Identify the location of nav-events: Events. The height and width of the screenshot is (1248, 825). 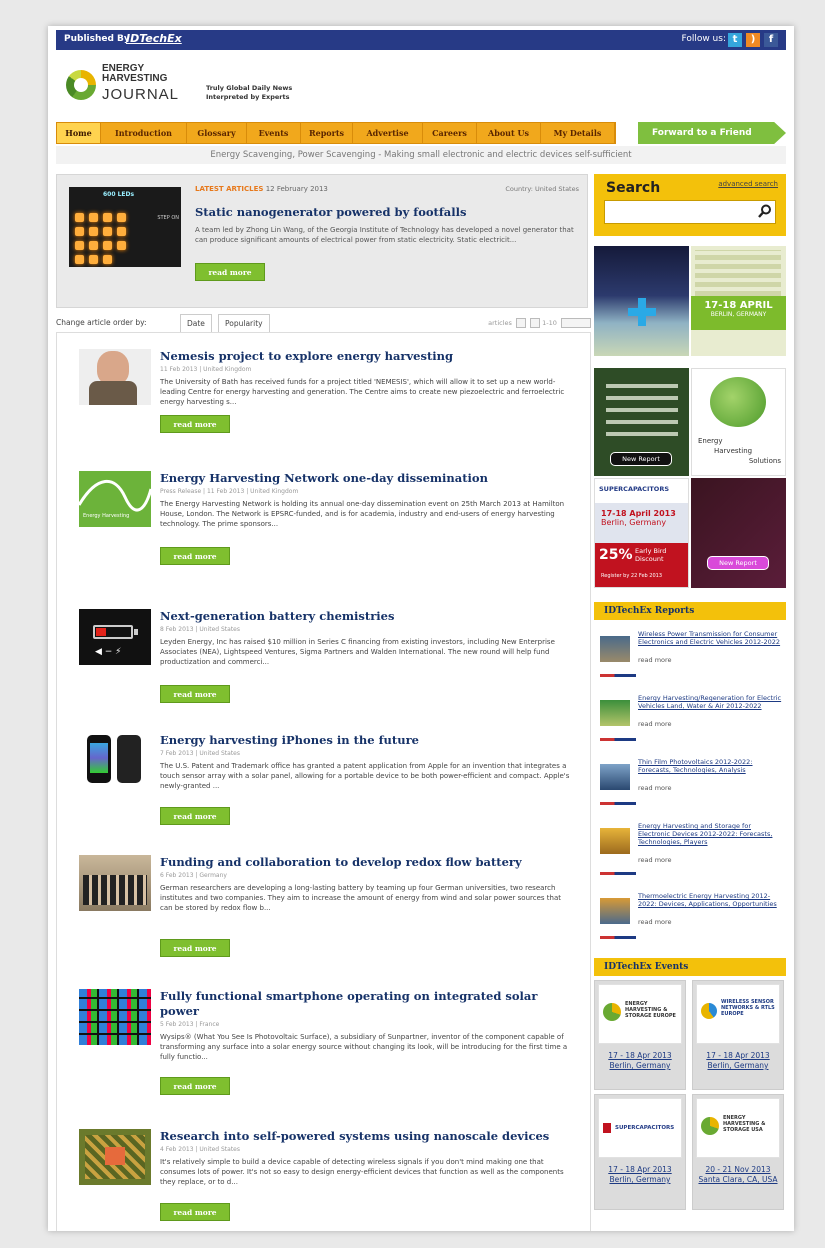
(274, 133).